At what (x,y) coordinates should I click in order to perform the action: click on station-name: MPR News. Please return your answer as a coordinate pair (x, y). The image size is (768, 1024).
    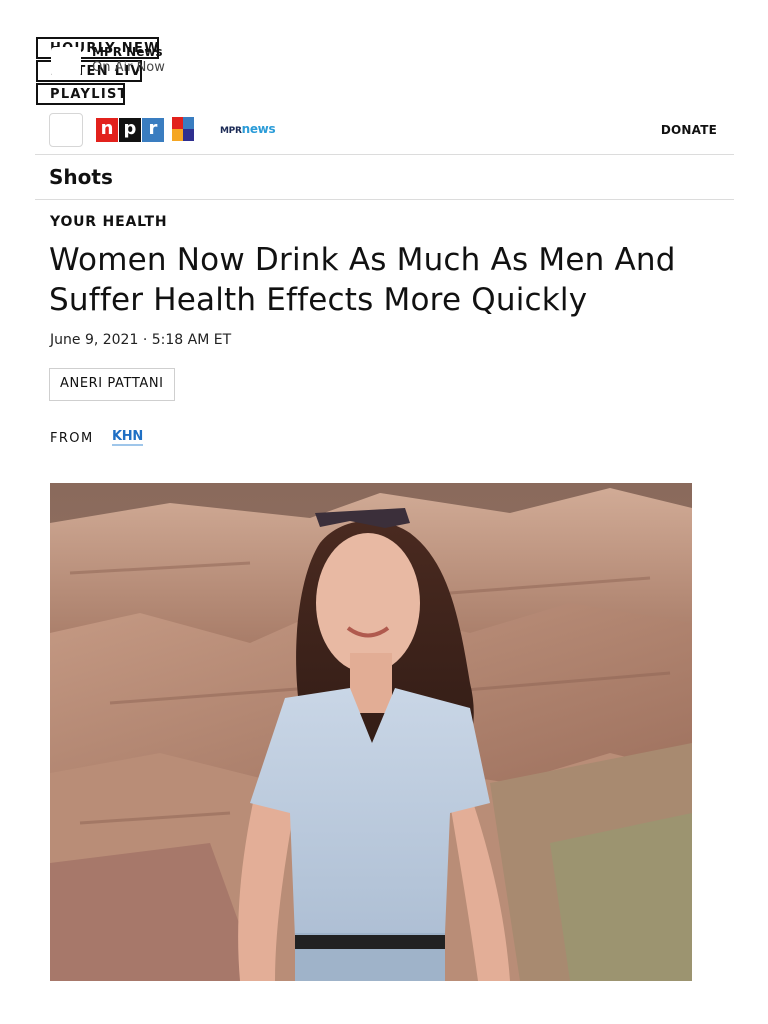
    Looking at the image, I should click on (127, 52).